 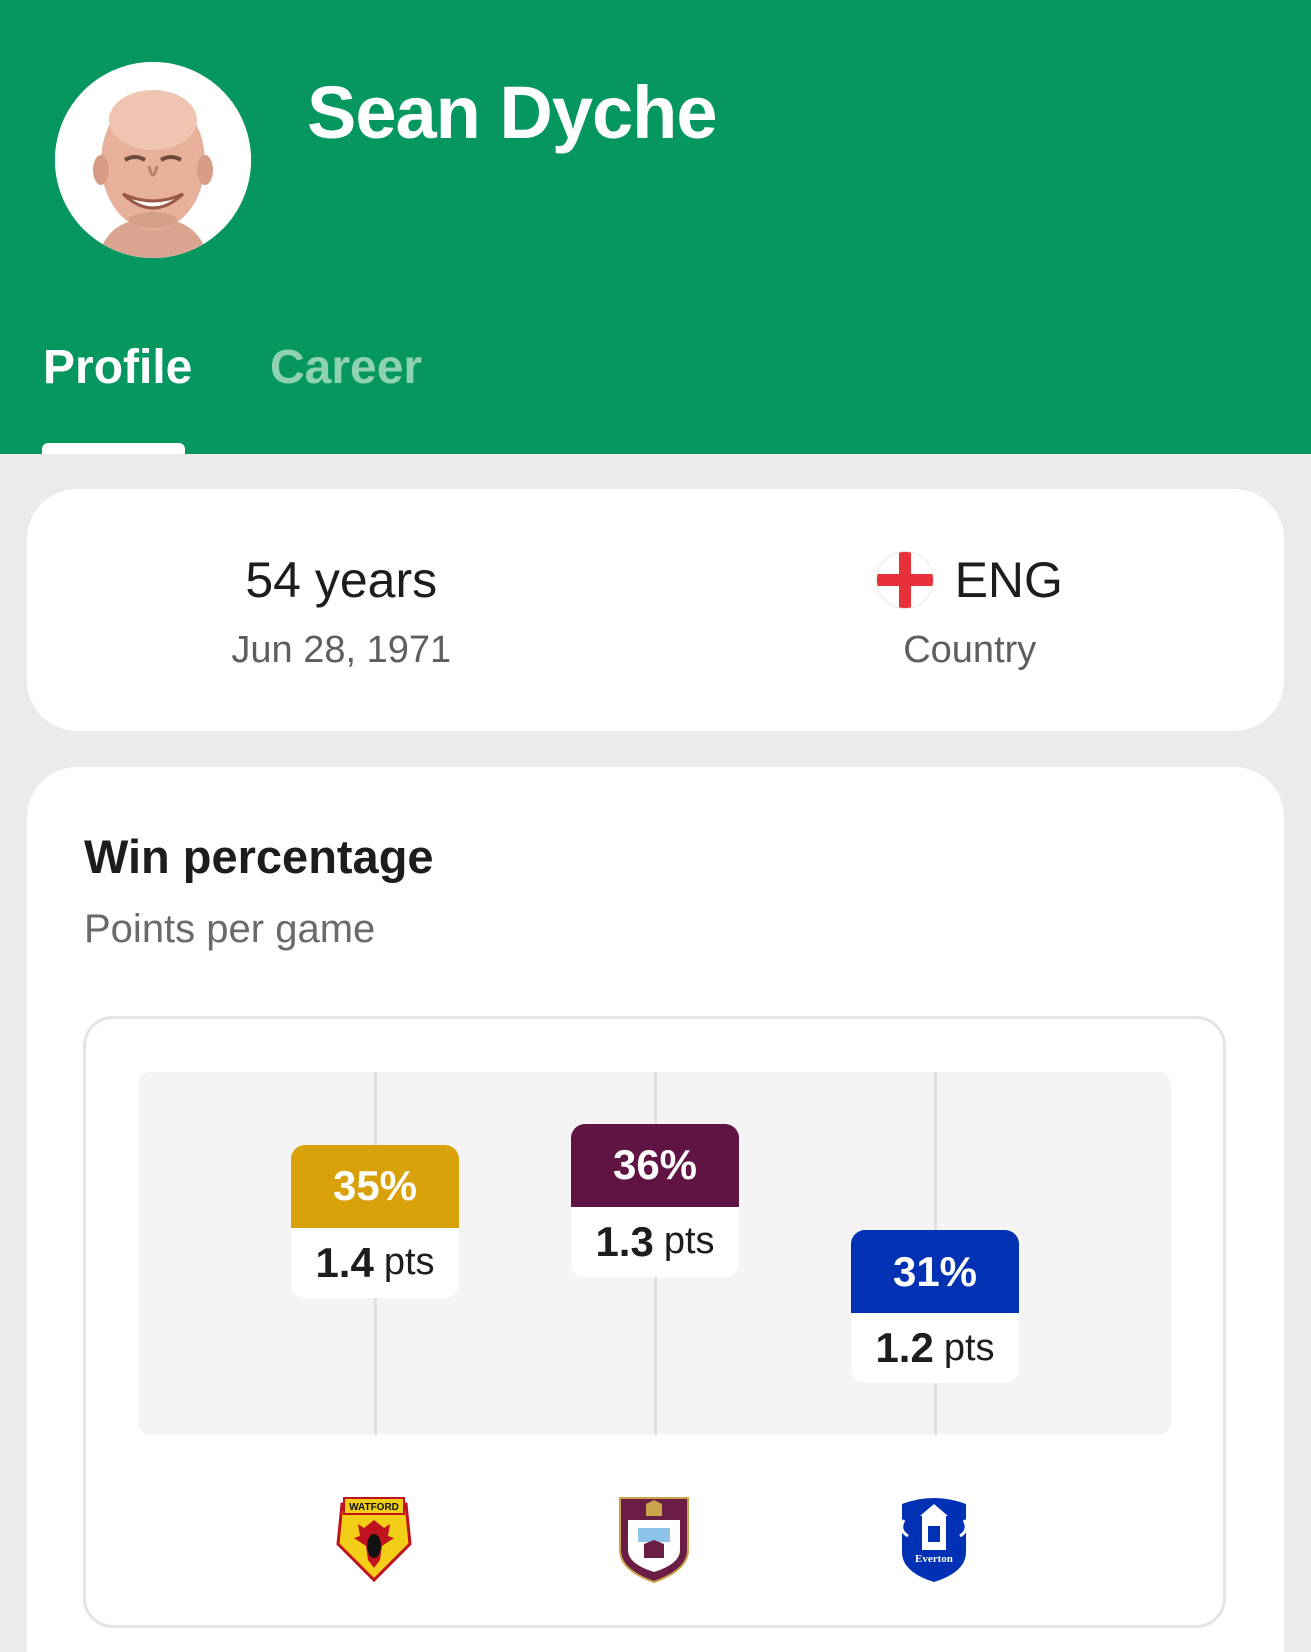 I want to click on points-per-game: 1.4 pts, so click(x=375, y=1263).